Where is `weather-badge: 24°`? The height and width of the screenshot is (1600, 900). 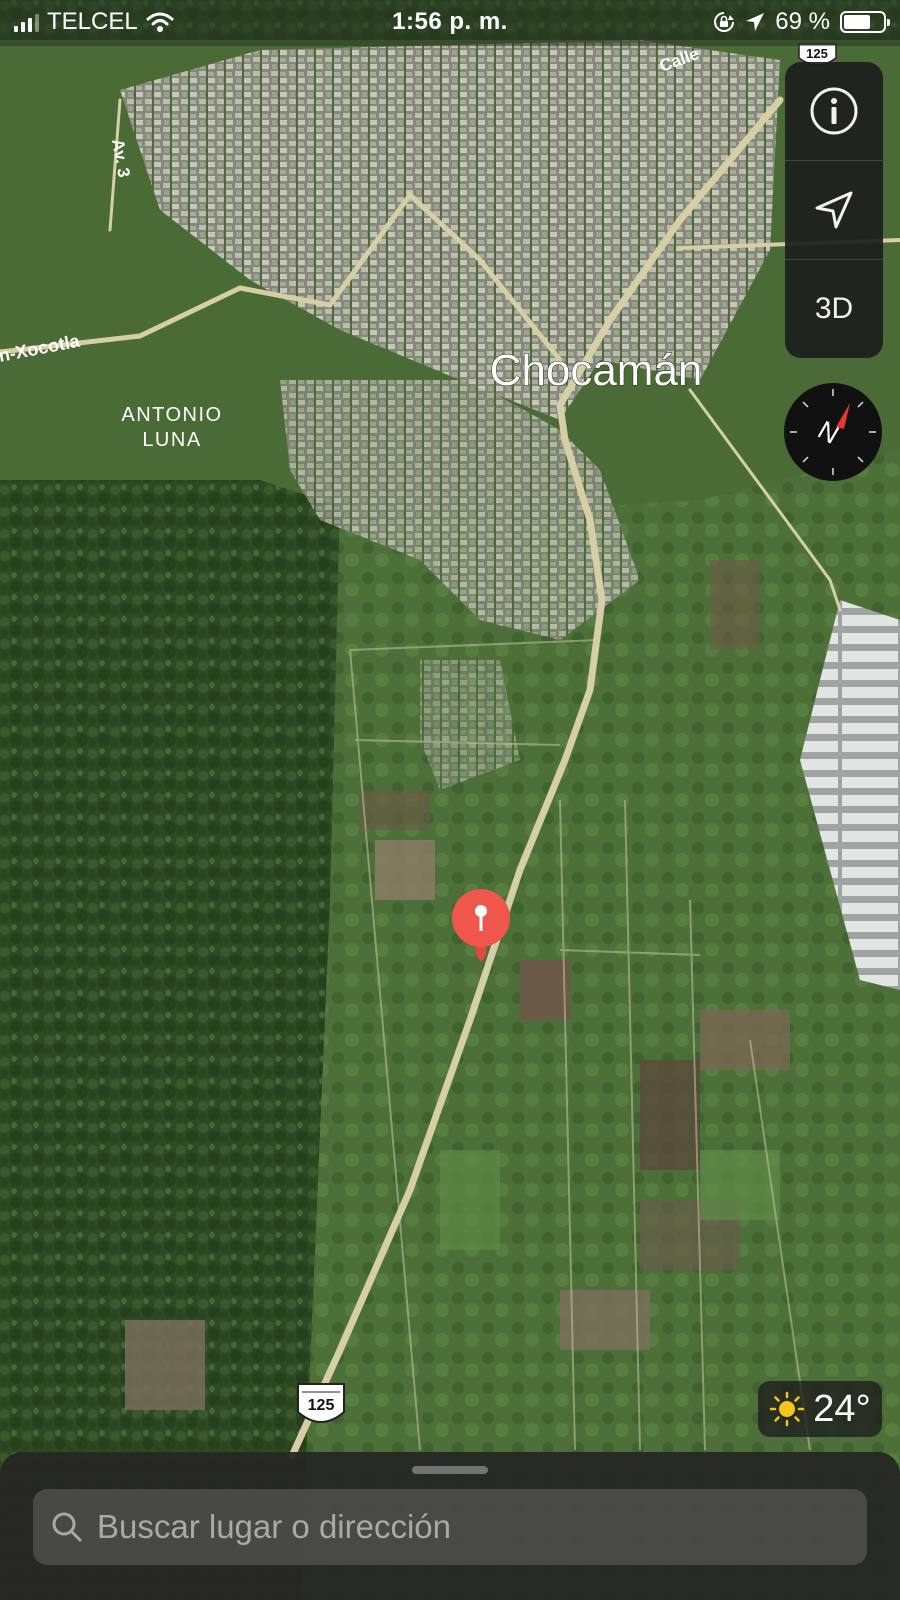 weather-badge: 24° is located at coordinates (820, 1409).